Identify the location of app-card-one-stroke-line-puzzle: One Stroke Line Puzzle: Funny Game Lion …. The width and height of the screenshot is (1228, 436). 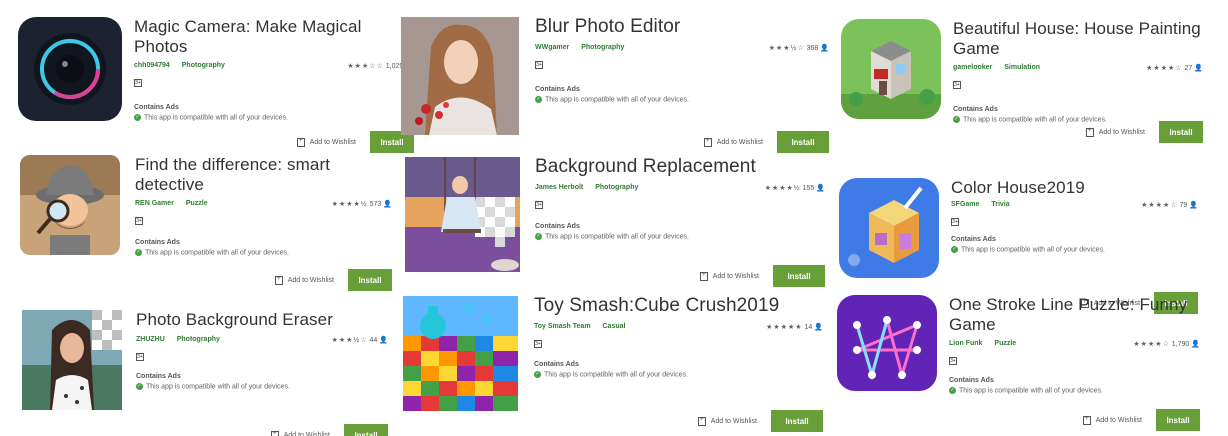
(1020, 363).